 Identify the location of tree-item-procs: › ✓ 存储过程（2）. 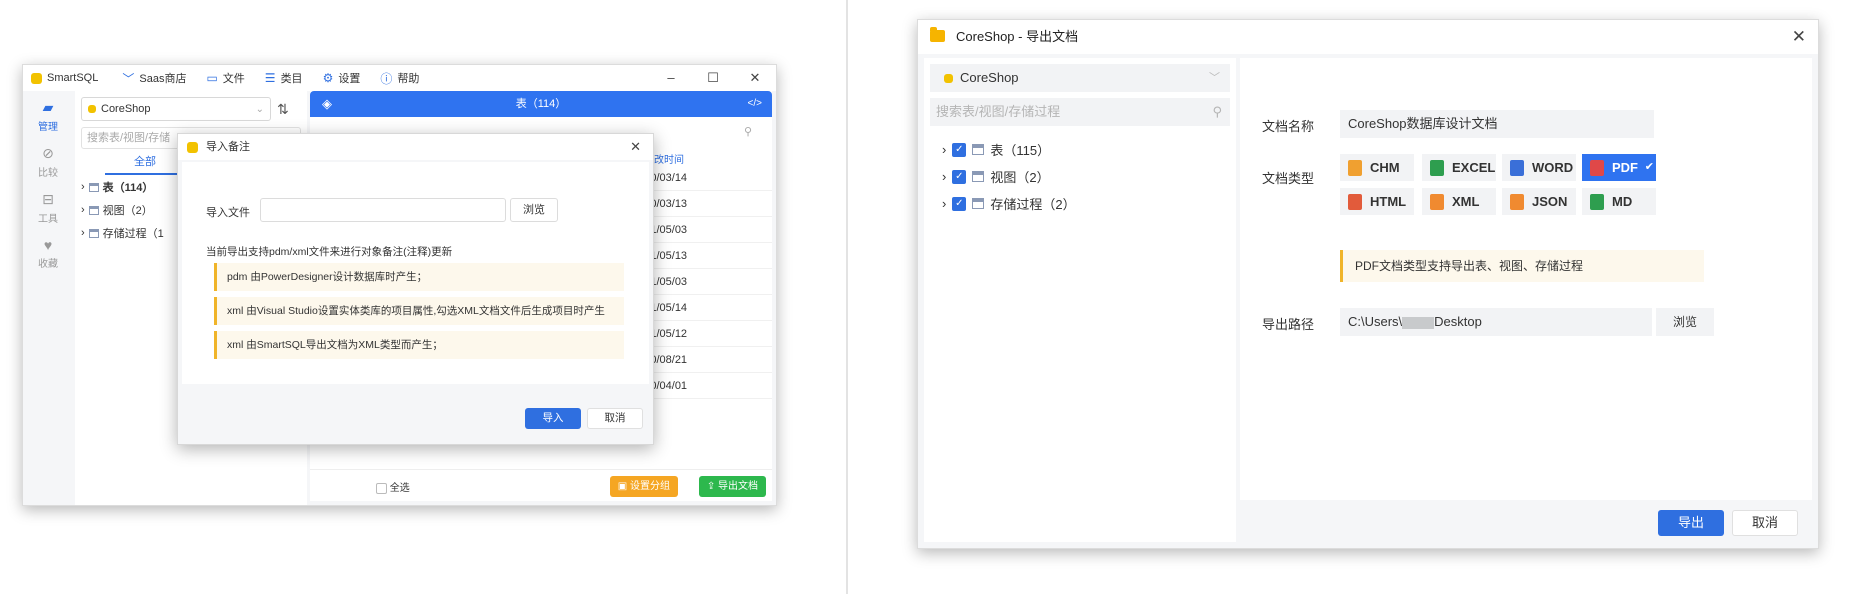
(1009, 203).